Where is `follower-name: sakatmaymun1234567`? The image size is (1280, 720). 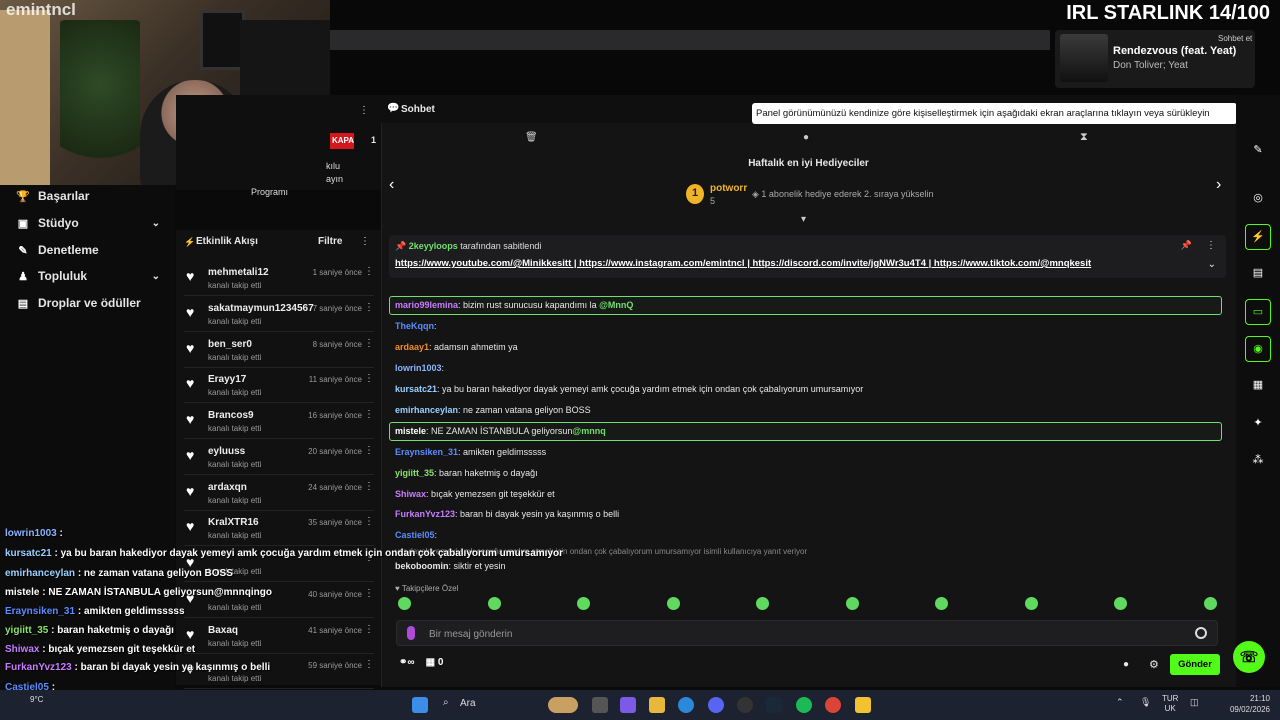
follower-name: sakatmaymun1234567 is located at coordinates (261, 308).